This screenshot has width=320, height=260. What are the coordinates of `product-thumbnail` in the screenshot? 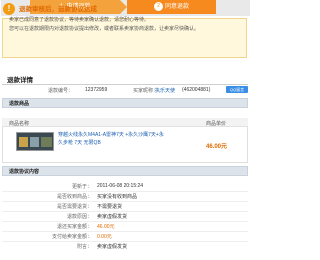 It's located at (35, 141).